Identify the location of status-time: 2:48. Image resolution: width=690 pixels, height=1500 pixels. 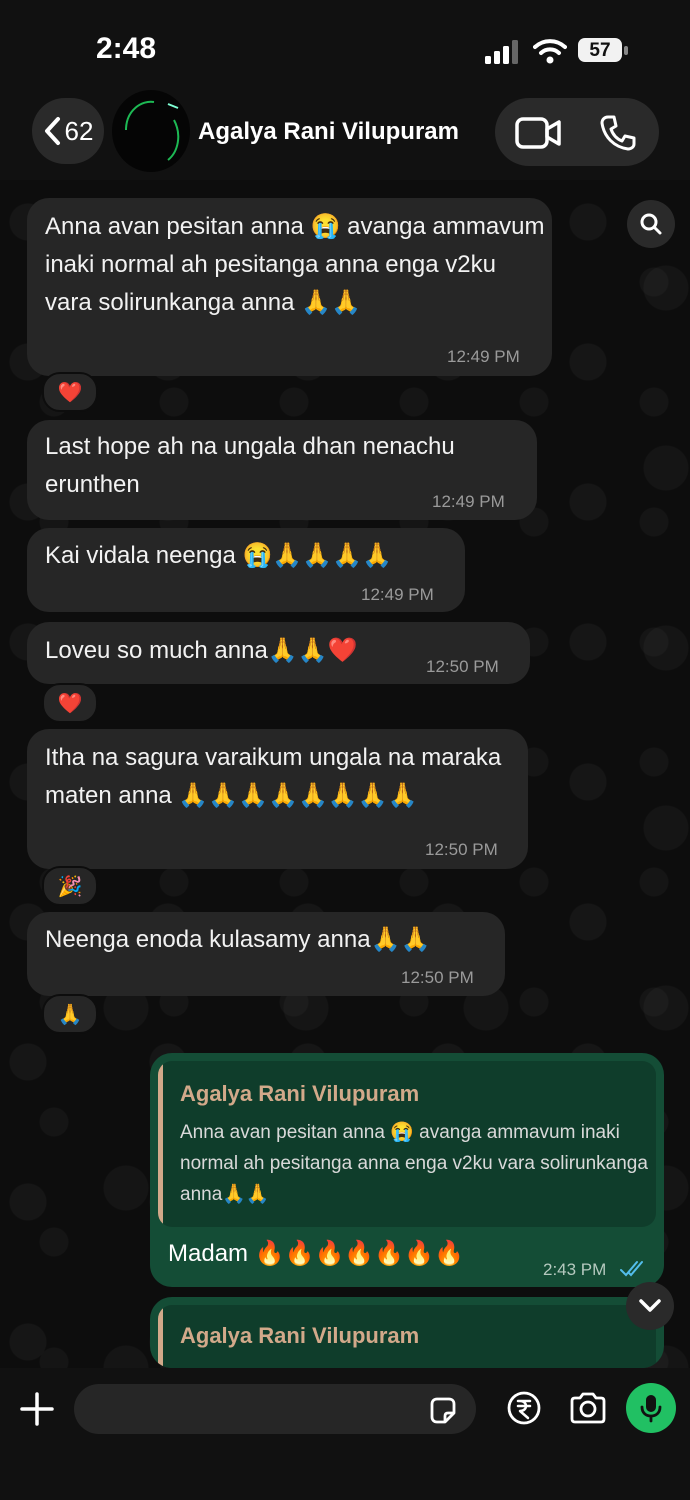
(126, 48).